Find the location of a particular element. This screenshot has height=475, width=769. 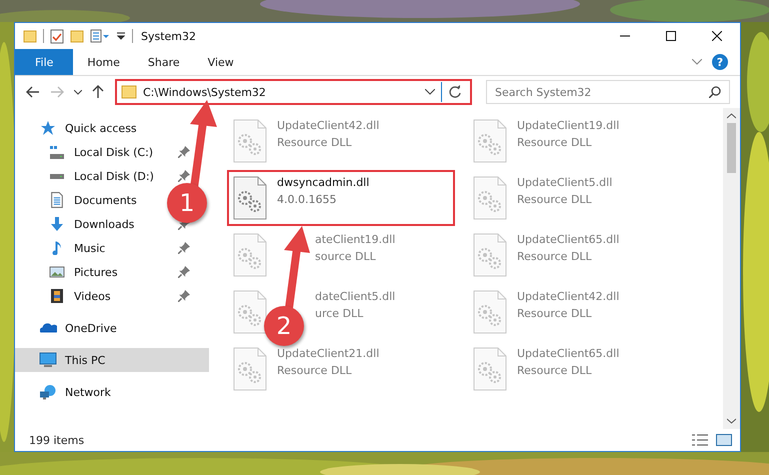

sidebar-item: Network is located at coordinates (112, 392).